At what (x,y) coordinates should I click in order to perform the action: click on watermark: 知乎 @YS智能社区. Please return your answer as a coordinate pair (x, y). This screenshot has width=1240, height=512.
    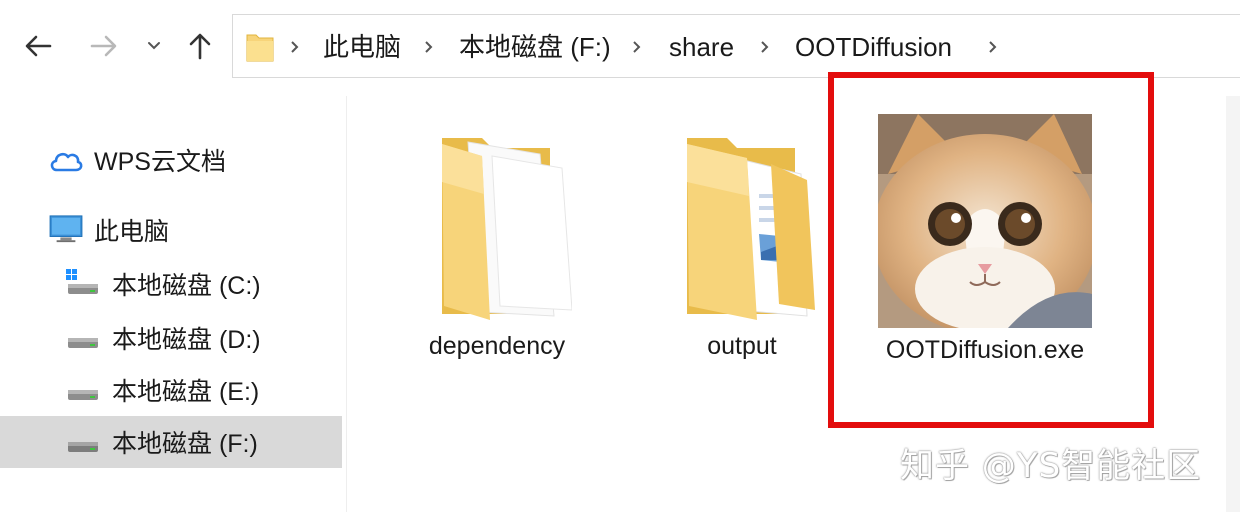
    Looking at the image, I should click on (1051, 466).